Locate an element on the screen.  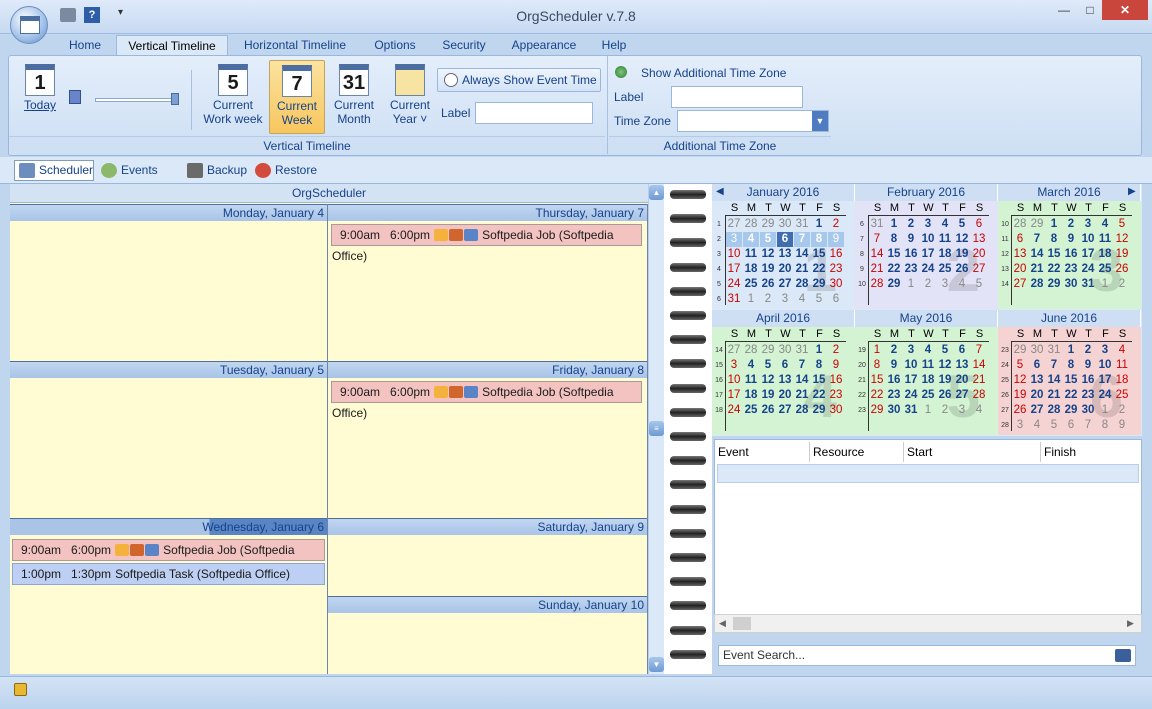
backup-button: Backup is located at coordinates (215, 170).